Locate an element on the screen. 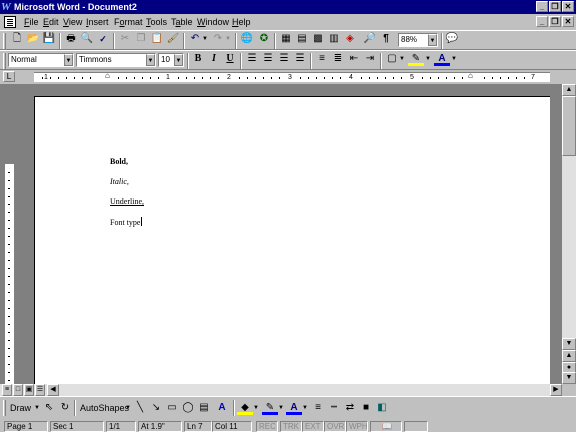  doc-line-bold: Bold, is located at coordinates (119, 162).